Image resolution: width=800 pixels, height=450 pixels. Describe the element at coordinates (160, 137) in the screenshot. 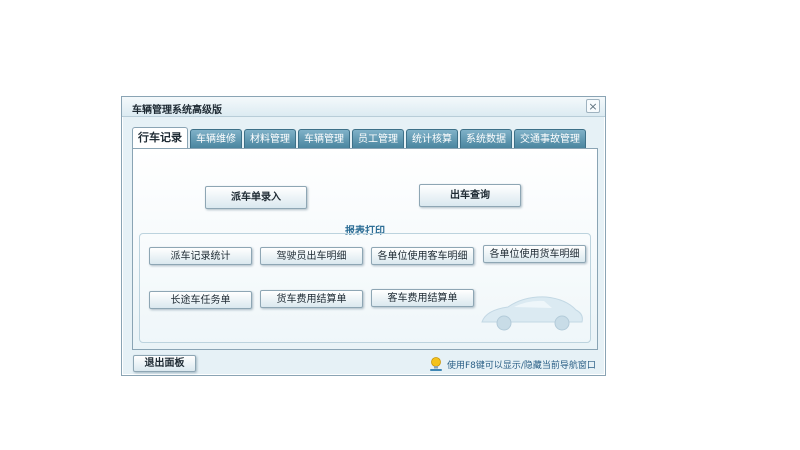

I see `tab-trip-records: 行车记录` at that location.